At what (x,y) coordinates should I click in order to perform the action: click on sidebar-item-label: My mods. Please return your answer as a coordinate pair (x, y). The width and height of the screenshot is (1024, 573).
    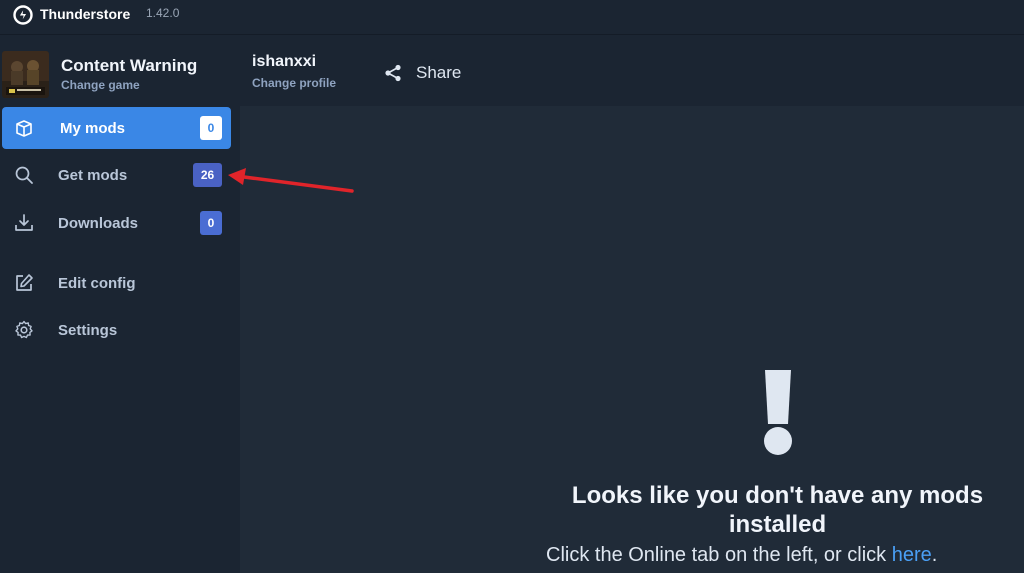
    Looking at the image, I should click on (93, 128).